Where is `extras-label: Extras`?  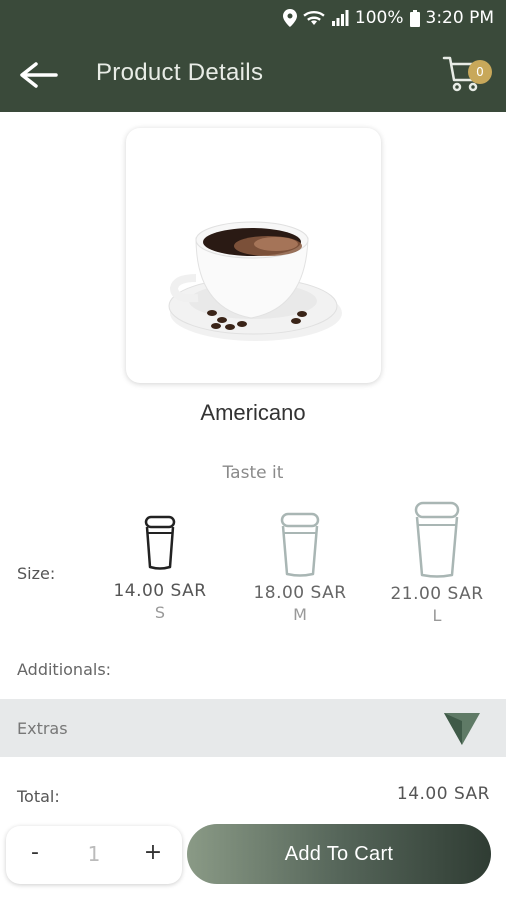 extras-label: Extras is located at coordinates (42, 728).